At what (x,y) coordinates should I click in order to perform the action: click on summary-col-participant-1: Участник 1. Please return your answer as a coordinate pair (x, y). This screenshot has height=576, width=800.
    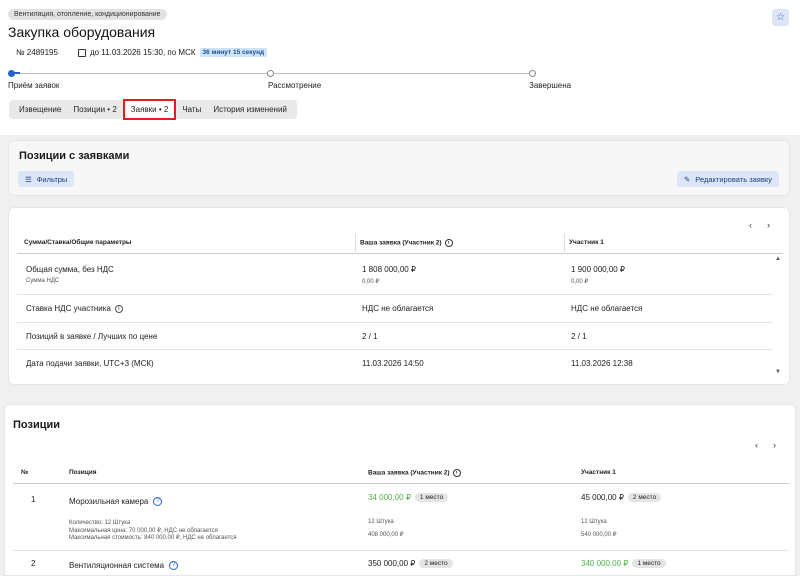
    Looking at the image, I should click on (586, 242).